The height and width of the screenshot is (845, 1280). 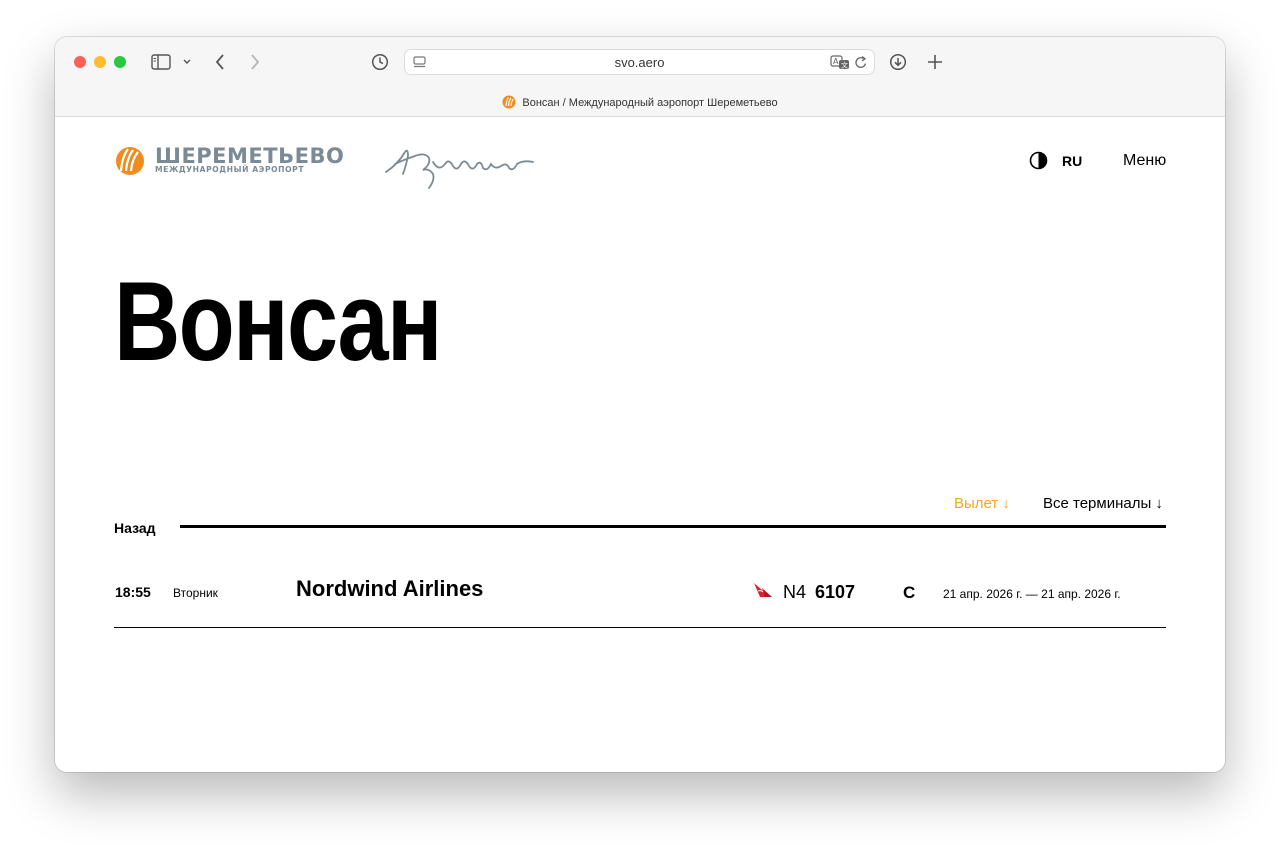 What do you see at coordinates (130, 162) in the screenshot?
I see `sheremetyevo-logo-icon` at bounding box center [130, 162].